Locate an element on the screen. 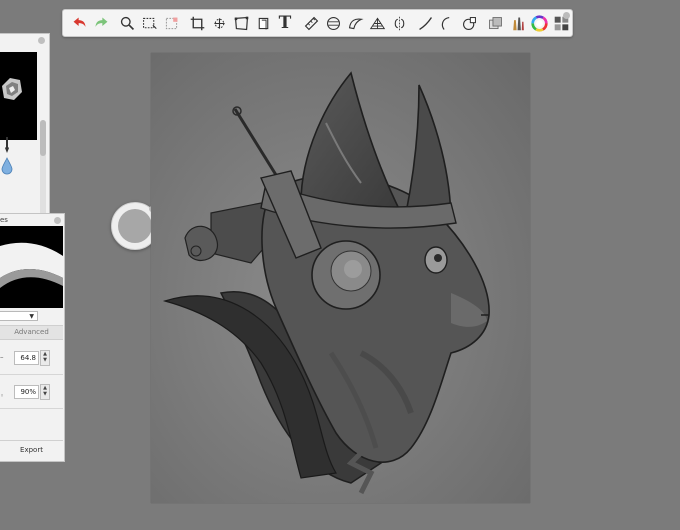 Image resolution: width=680 pixels, height=530 pixels. droplet-icon is located at coordinates (7, 166).